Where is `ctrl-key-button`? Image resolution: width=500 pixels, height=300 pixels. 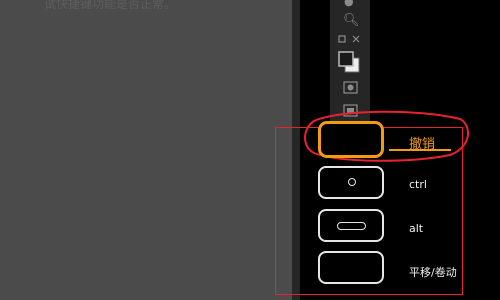
ctrl-key-button is located at coordinates (351, 182).